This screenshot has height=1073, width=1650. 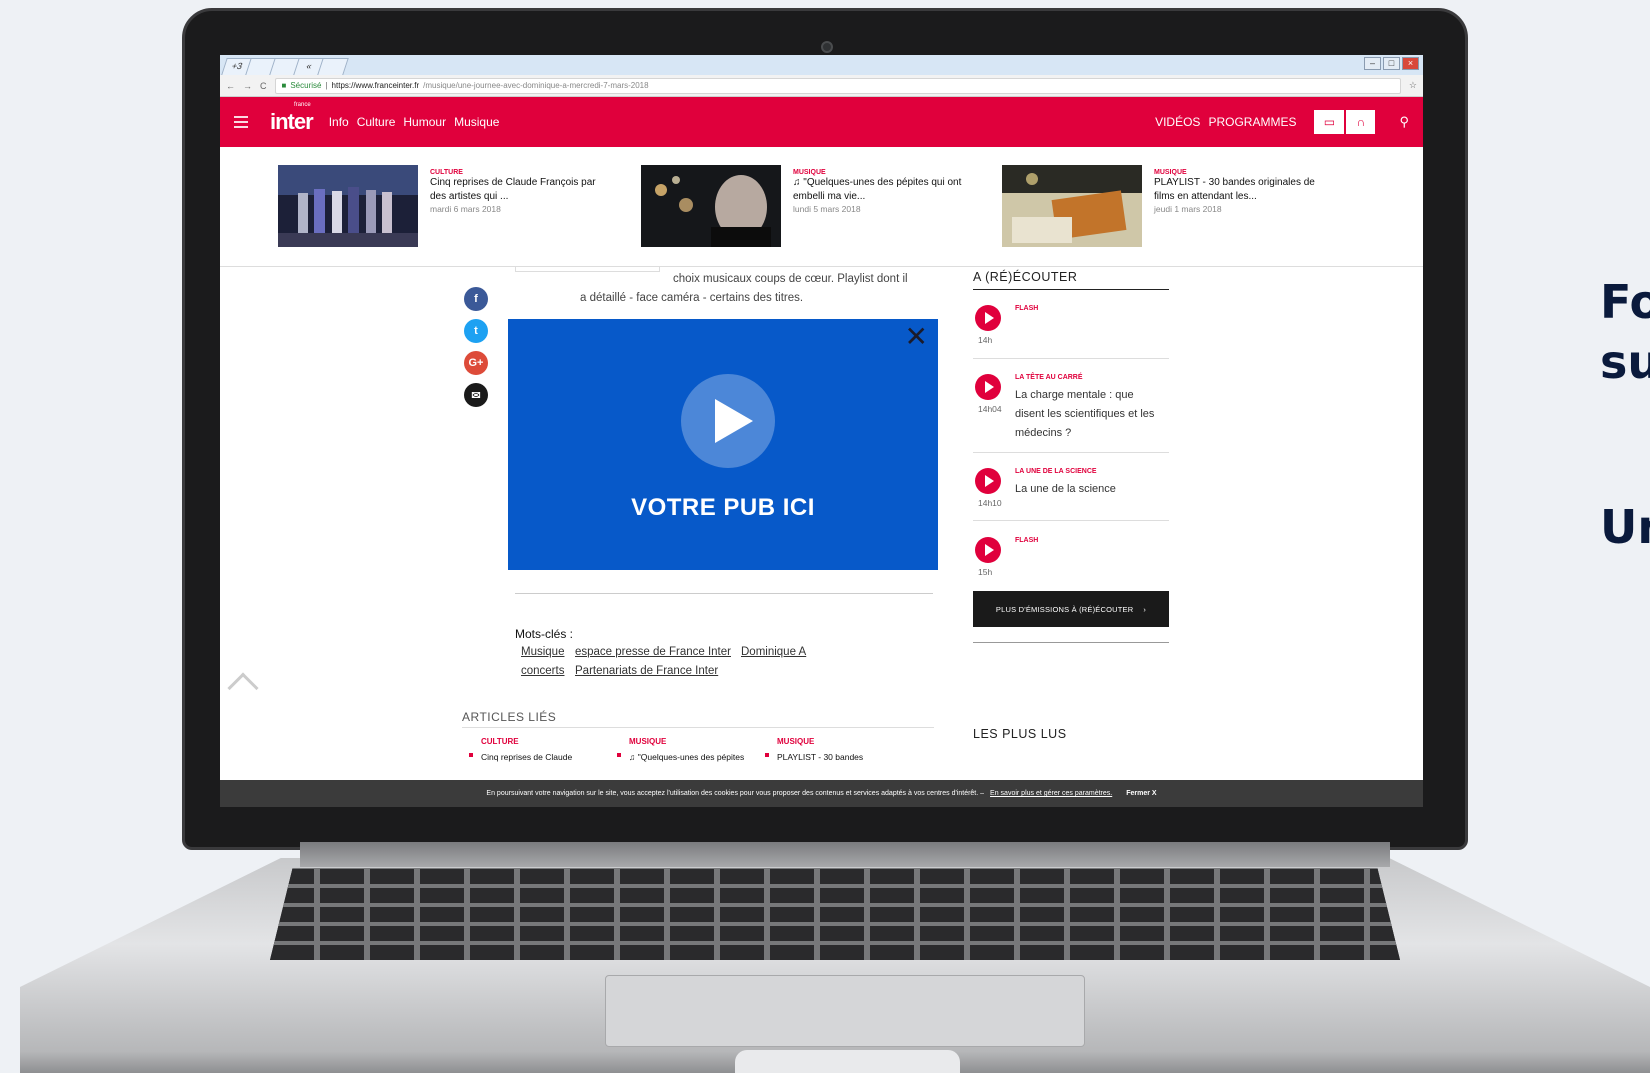 I want to click on more-episodes-button: PLUS D'ÉMISSIONS À (RÉ)ÉCOUTER ›, so click(x=1071, y=609).